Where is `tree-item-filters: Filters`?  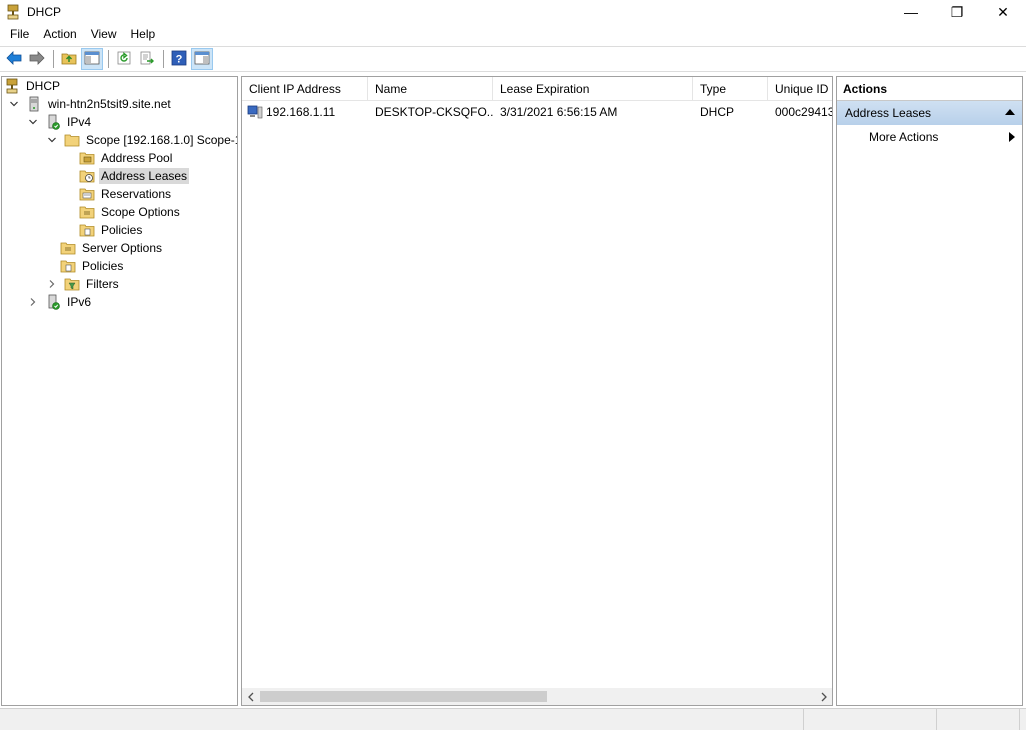 tree-item-filters: Filters is located at coordinates (83, 284).